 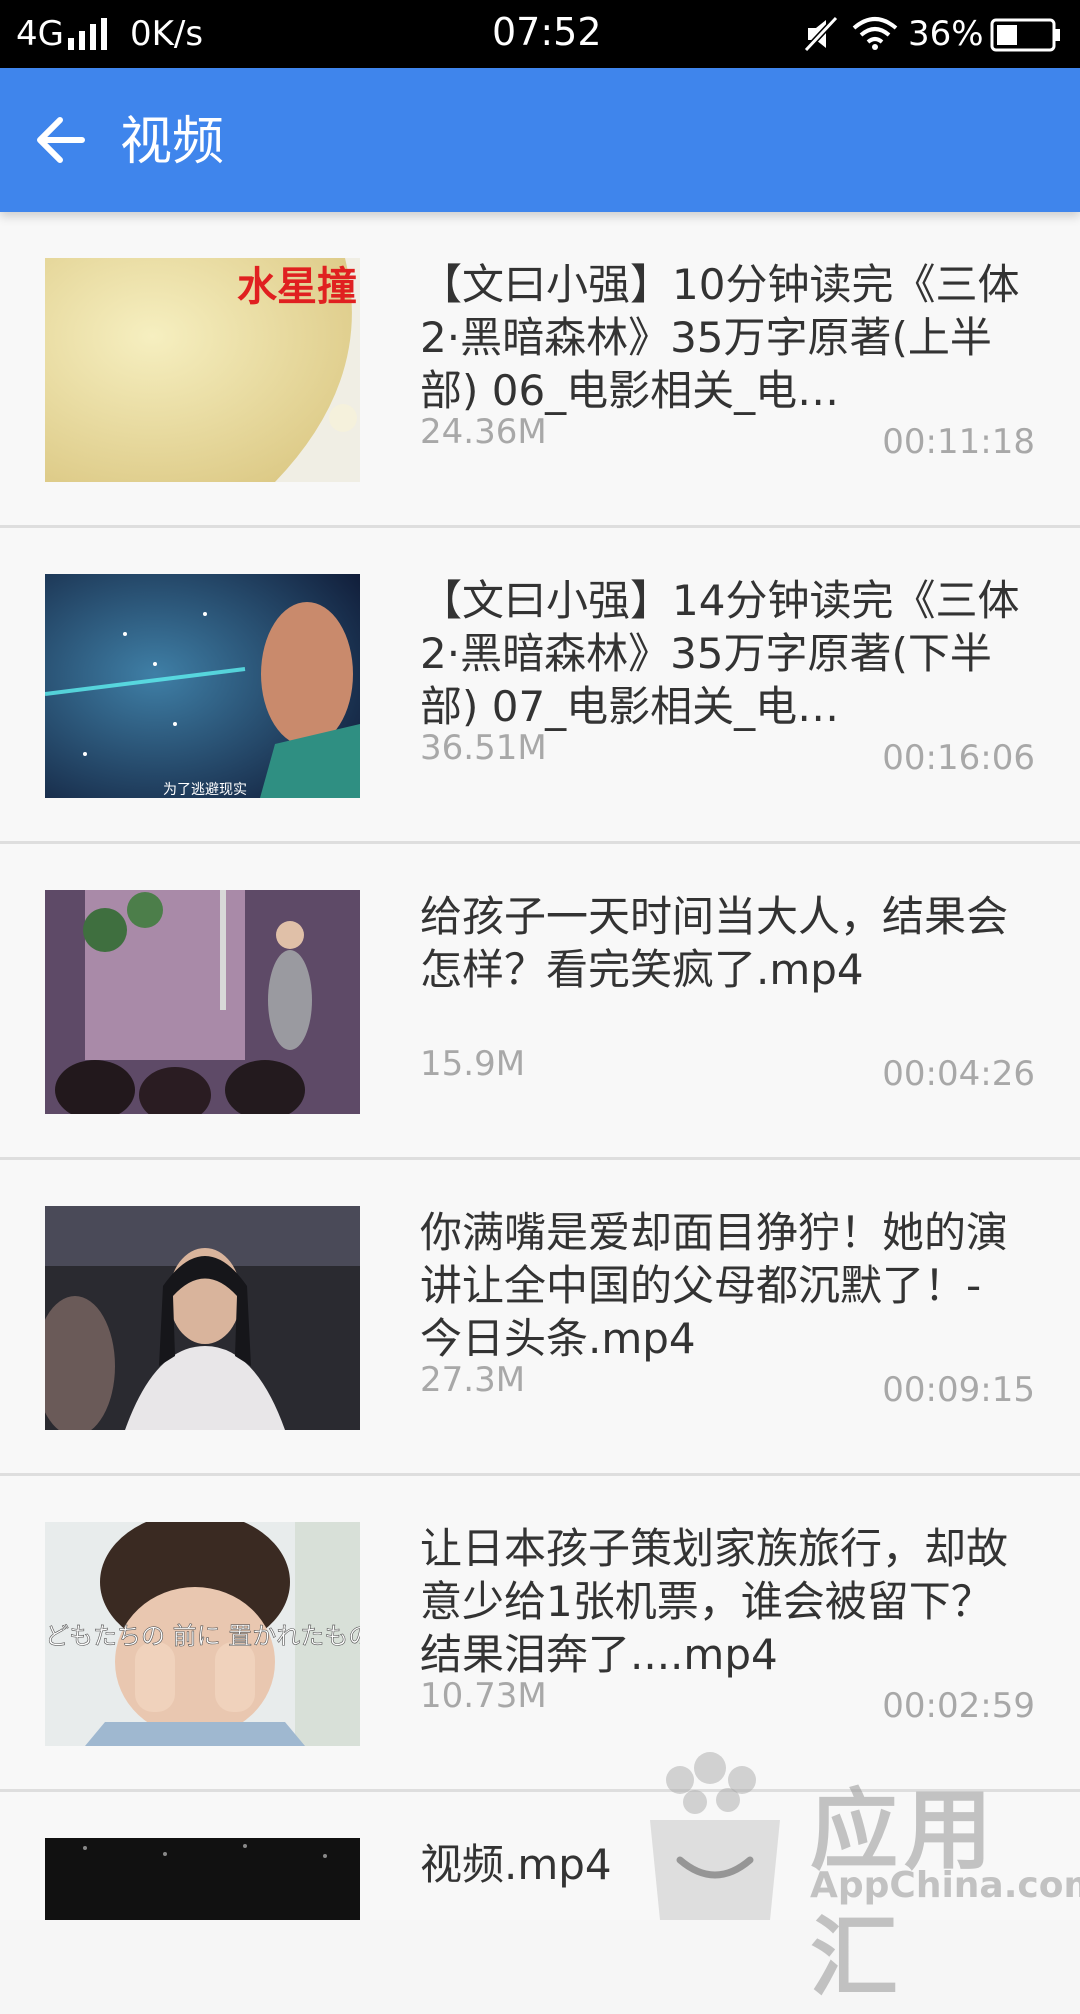 I want to click on video-duration: 00:02:59, so click(x=958, y=1706).